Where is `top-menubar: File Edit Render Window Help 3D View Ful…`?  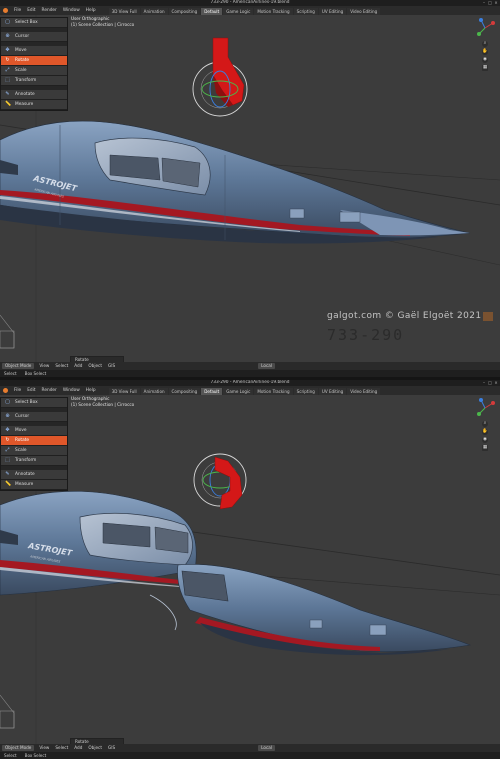 top-menubar: File Edit Render Window Help 3D View Ful… is located at coordinates (250, 10).